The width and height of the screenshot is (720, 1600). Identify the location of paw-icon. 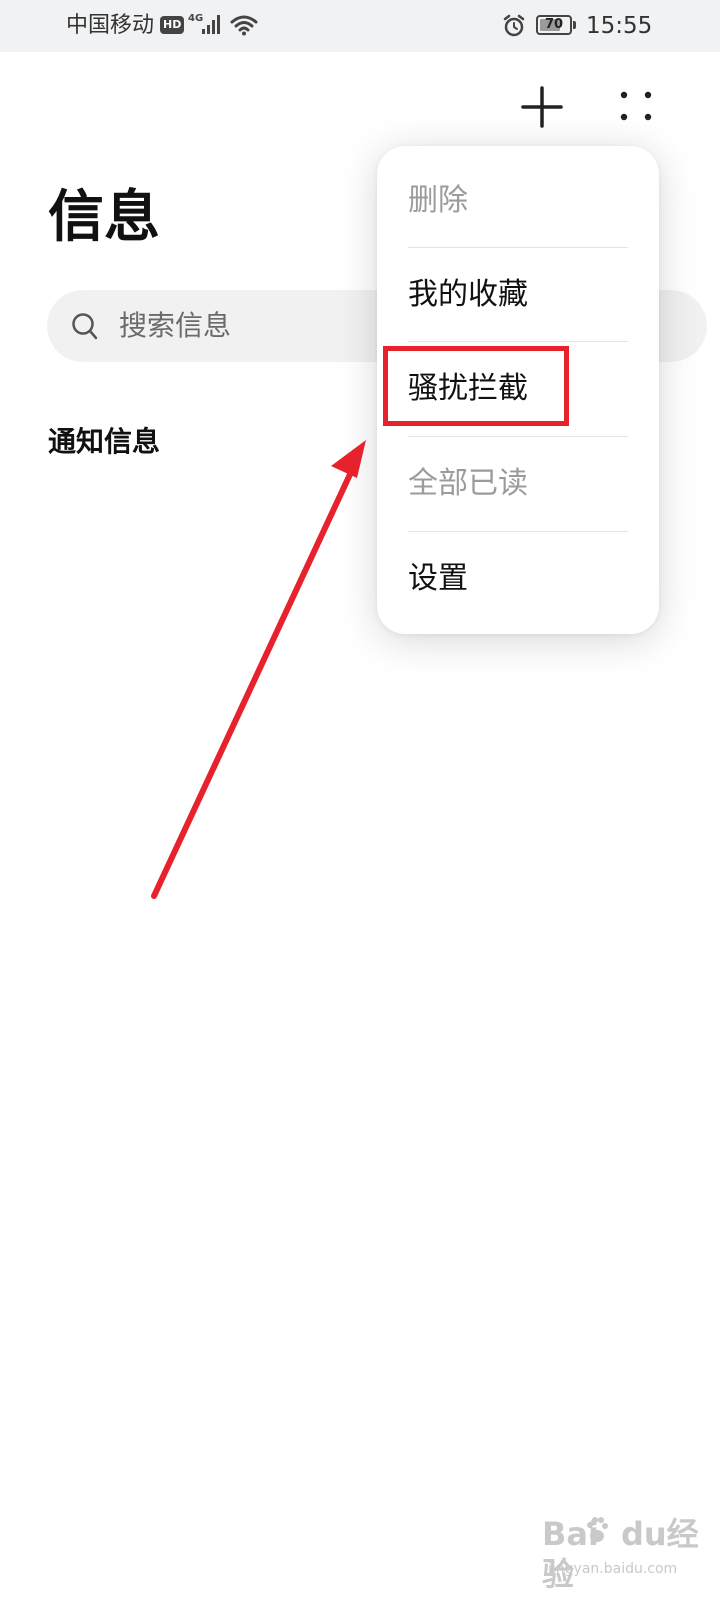
(597, 1529).